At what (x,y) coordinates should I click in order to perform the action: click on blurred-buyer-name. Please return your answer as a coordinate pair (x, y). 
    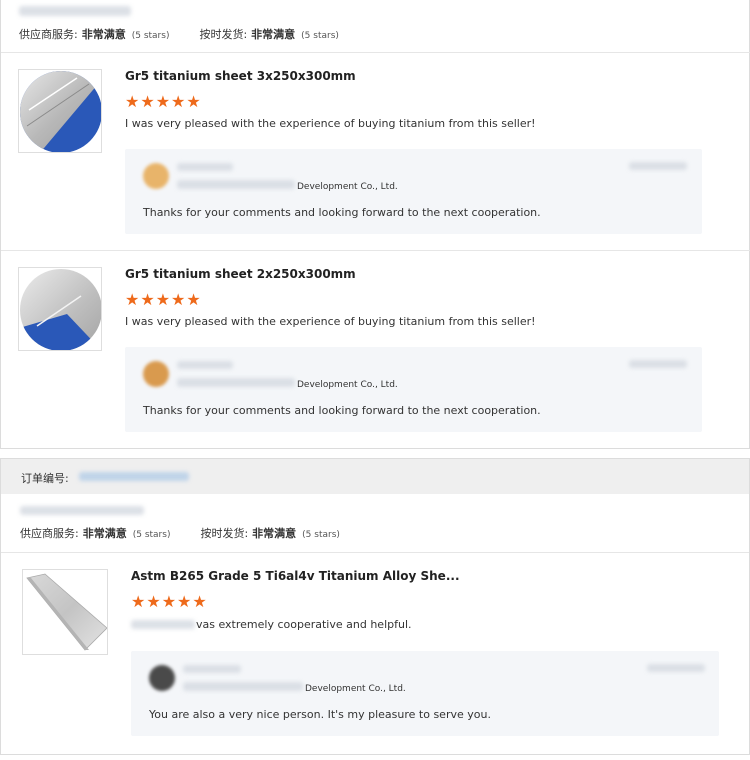
    Looking at the image, I should click on (163, 624).